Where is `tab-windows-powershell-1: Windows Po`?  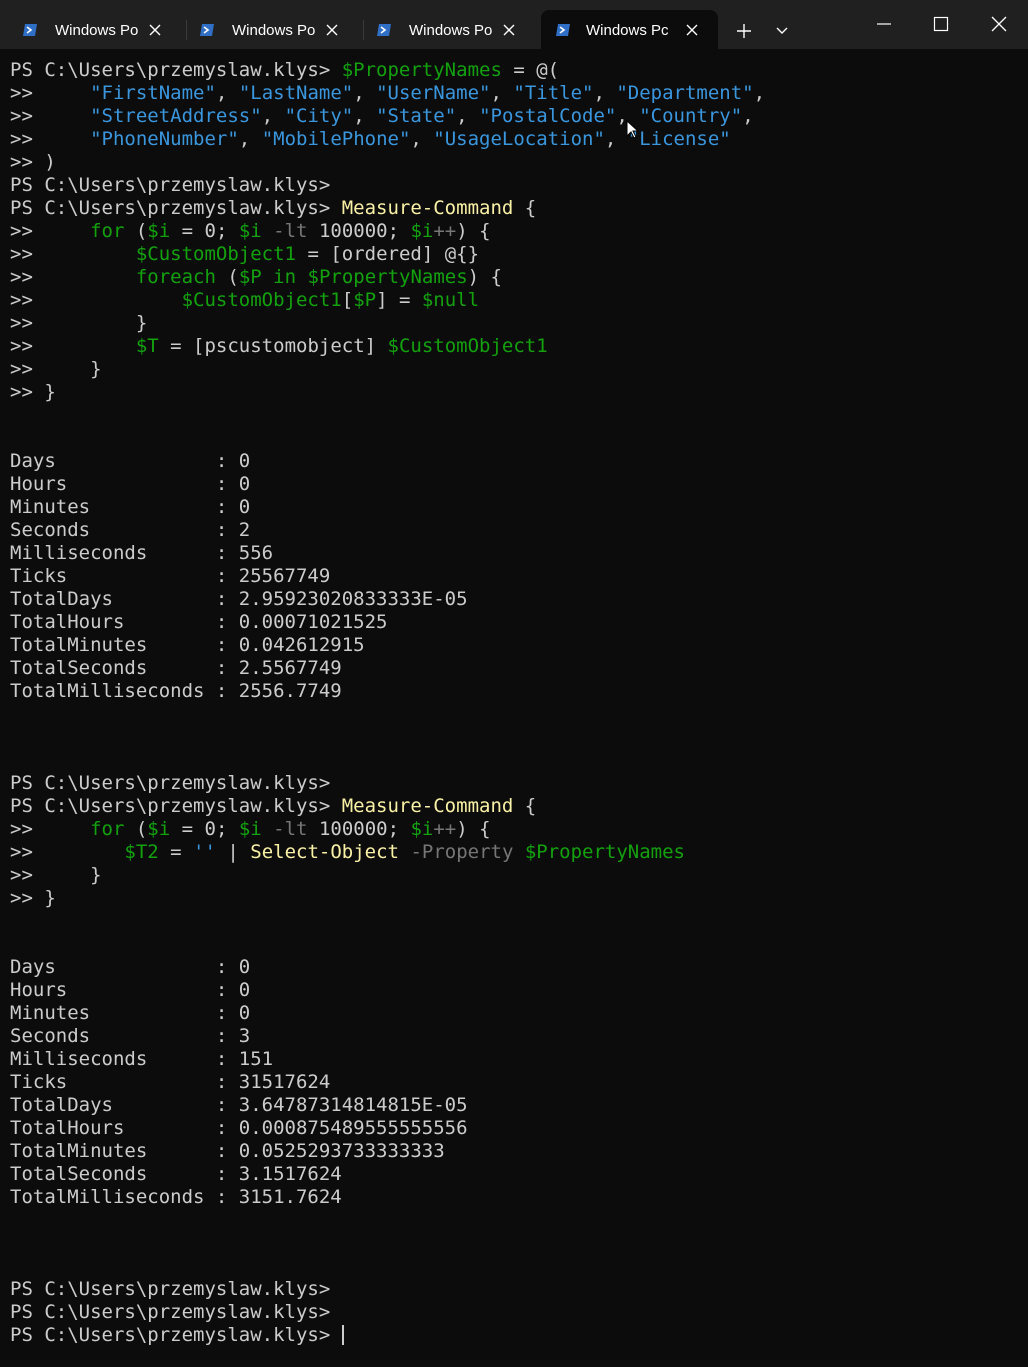 tab-windows-powershell-1: Windows Po is located at coordinates (92, 29).